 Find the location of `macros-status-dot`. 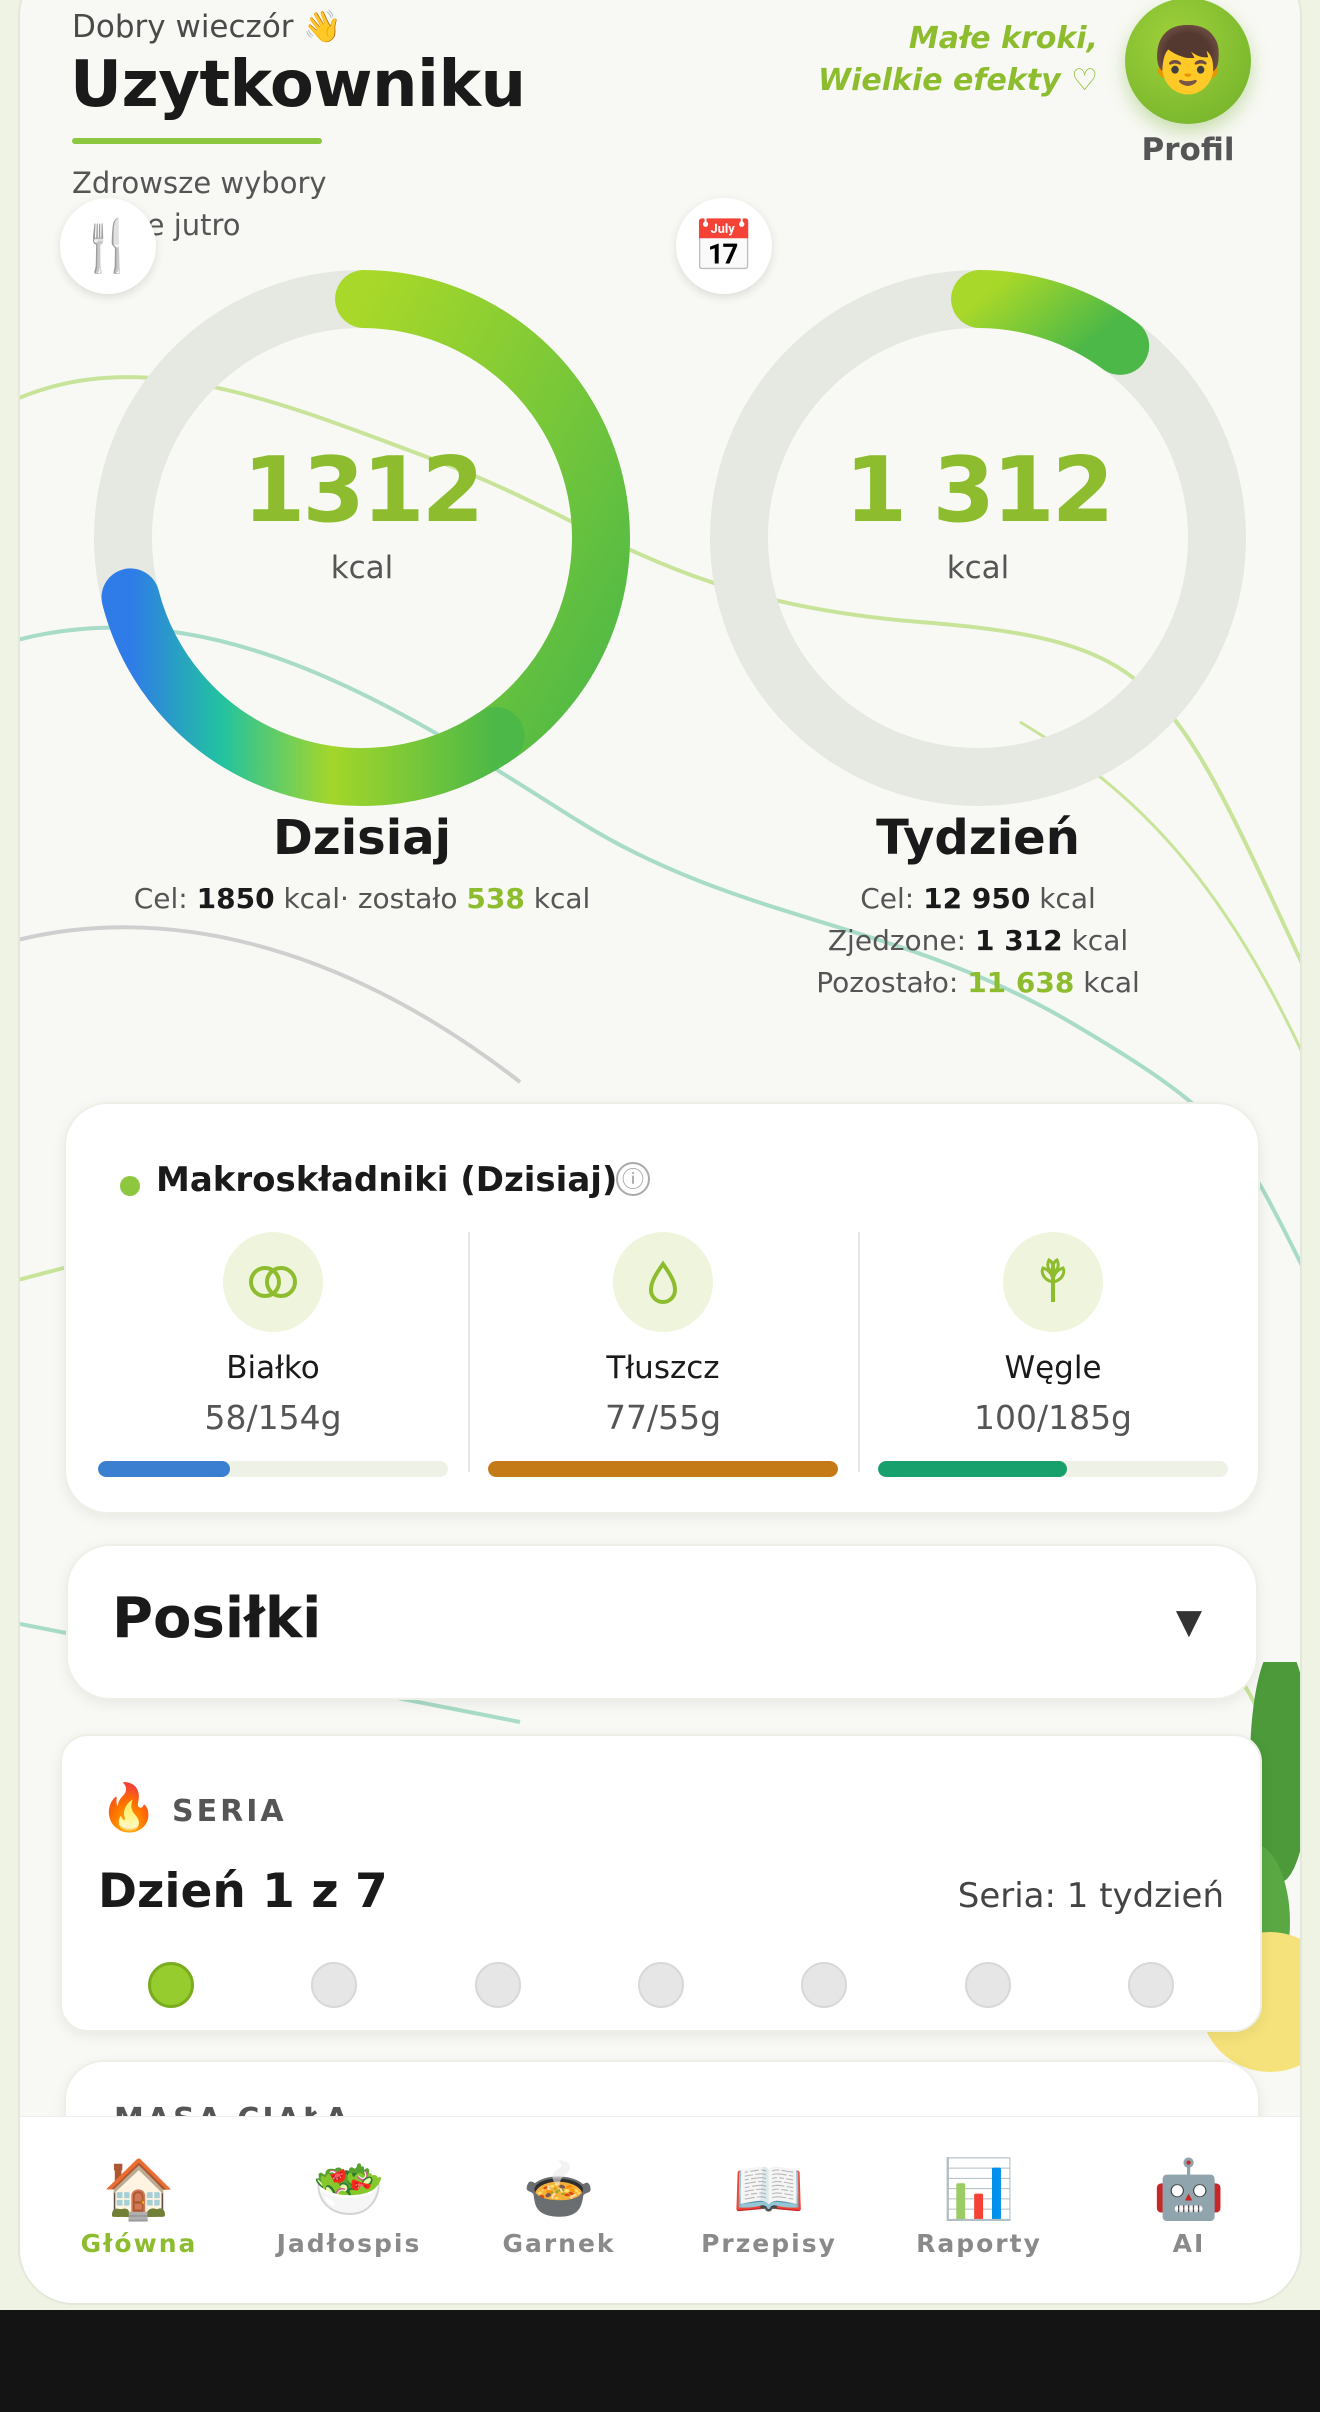

macros-status-dot is located at coordinates (130, 1186).